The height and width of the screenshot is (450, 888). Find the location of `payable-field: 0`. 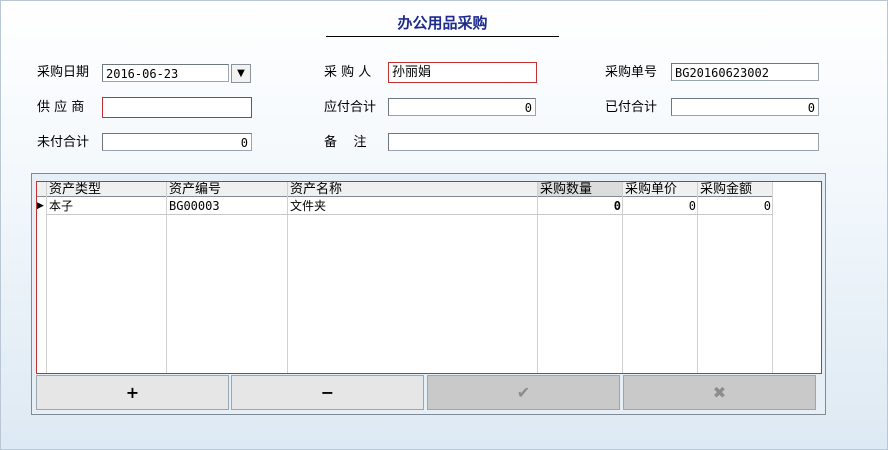

payable-field: 0 is located at coordinates (462, 107).